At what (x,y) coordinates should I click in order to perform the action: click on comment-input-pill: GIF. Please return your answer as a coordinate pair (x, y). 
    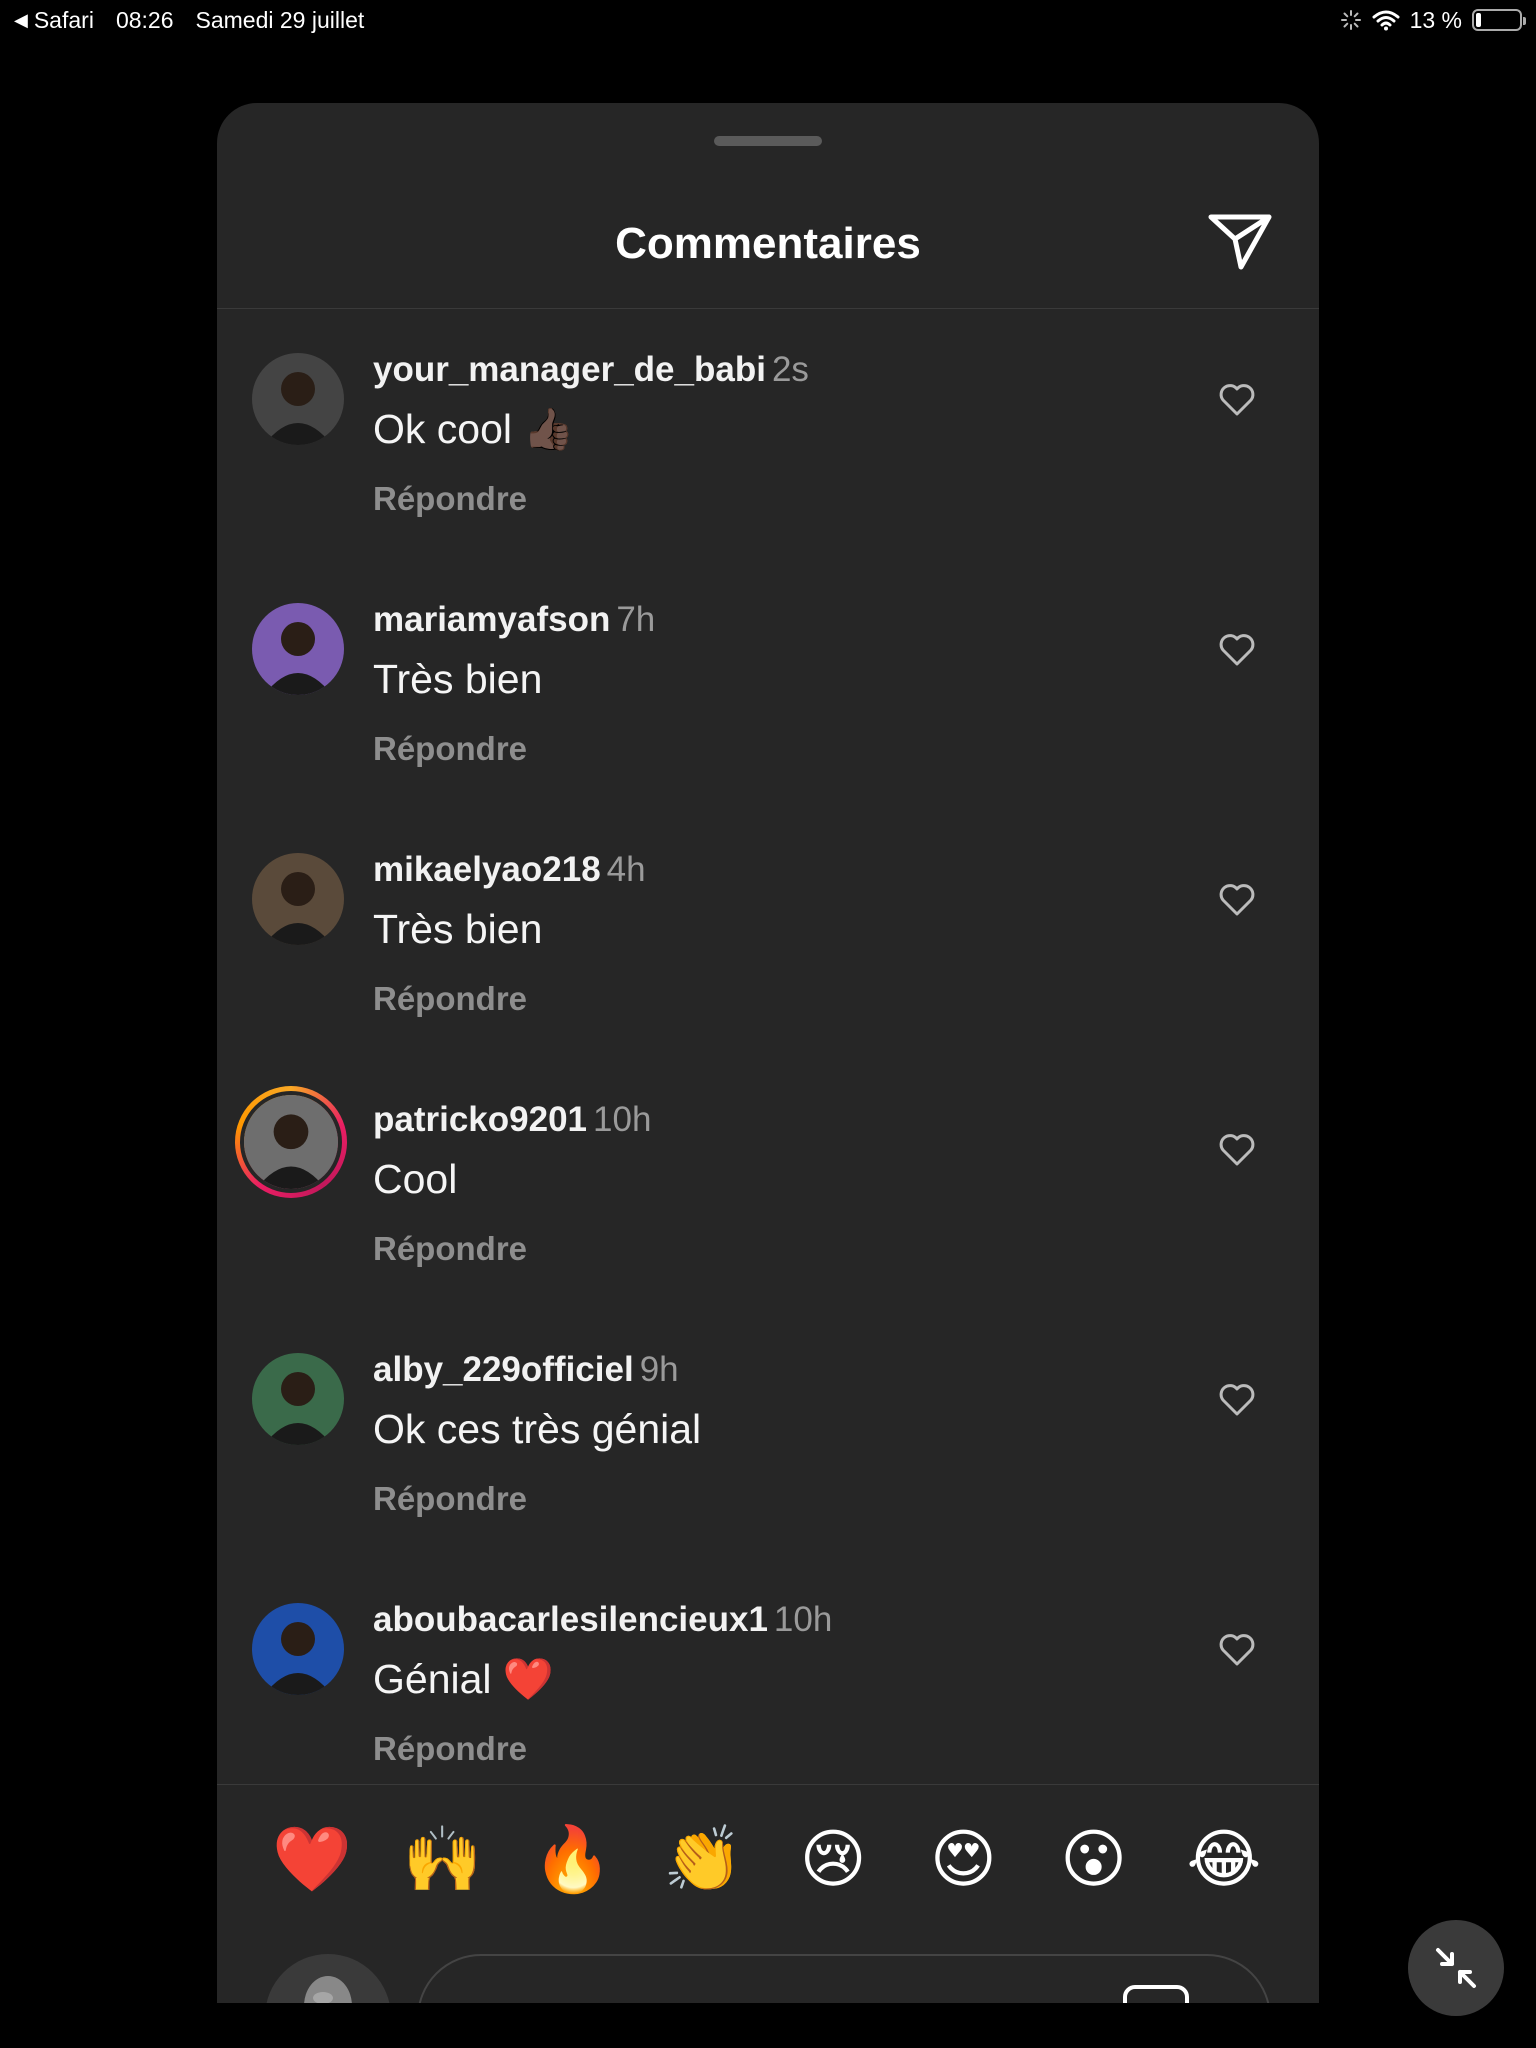
    Looking at the image, I should click on (844, 1978).